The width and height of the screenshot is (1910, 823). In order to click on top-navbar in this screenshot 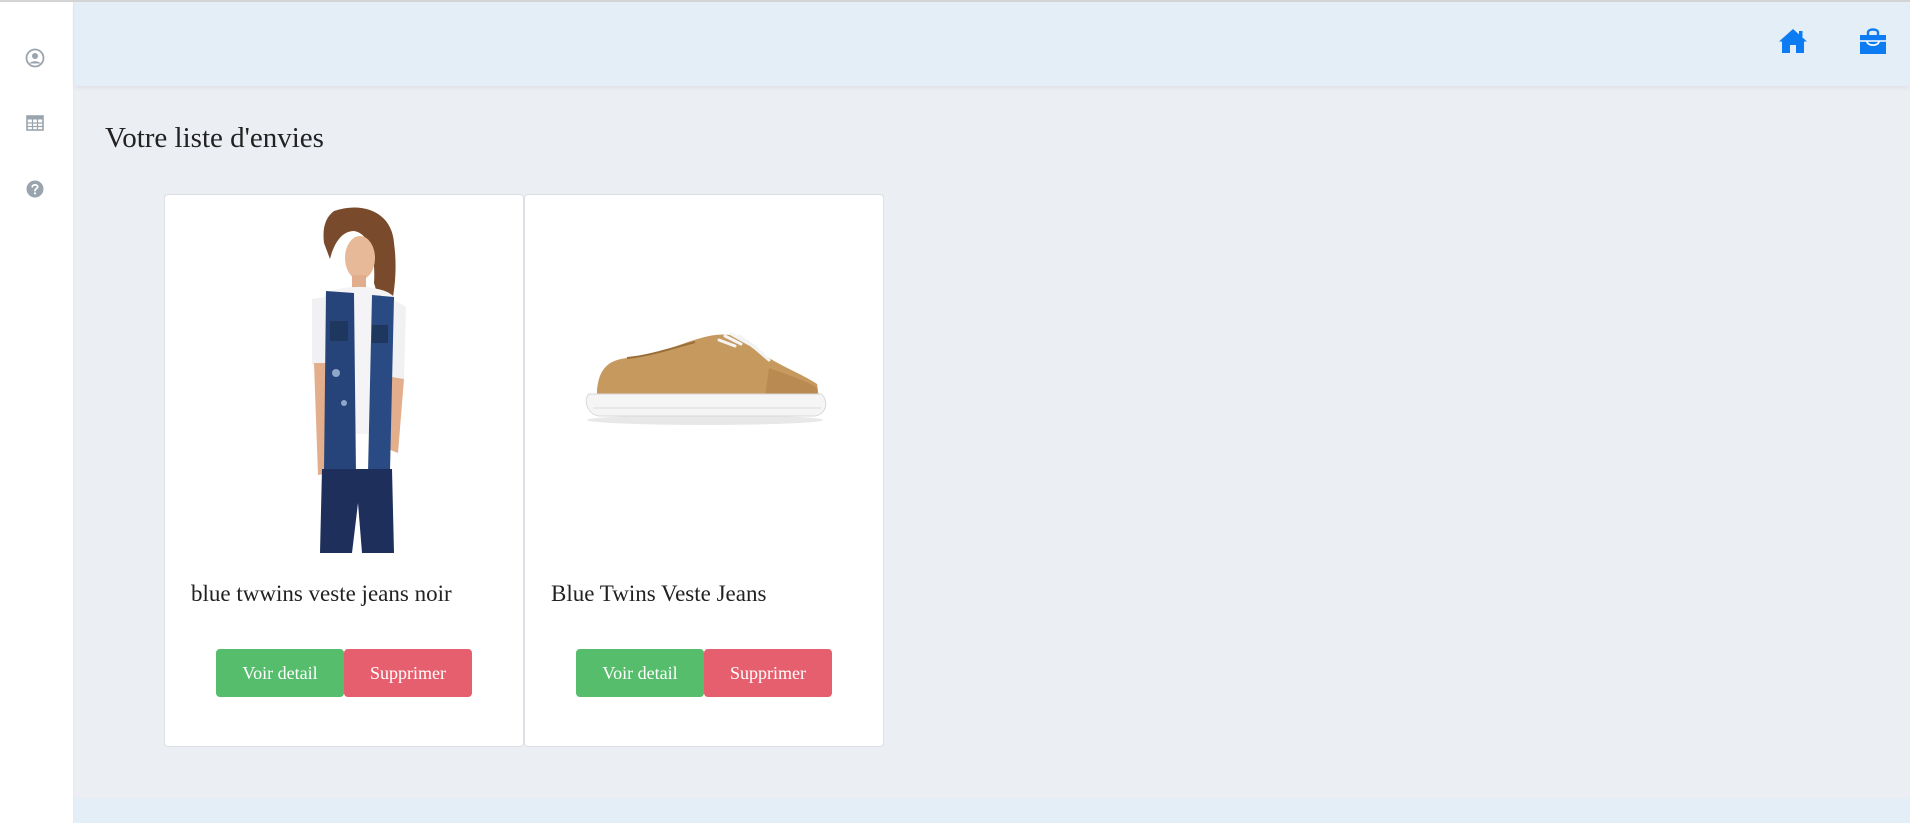, I will do `click(992, 44)`.